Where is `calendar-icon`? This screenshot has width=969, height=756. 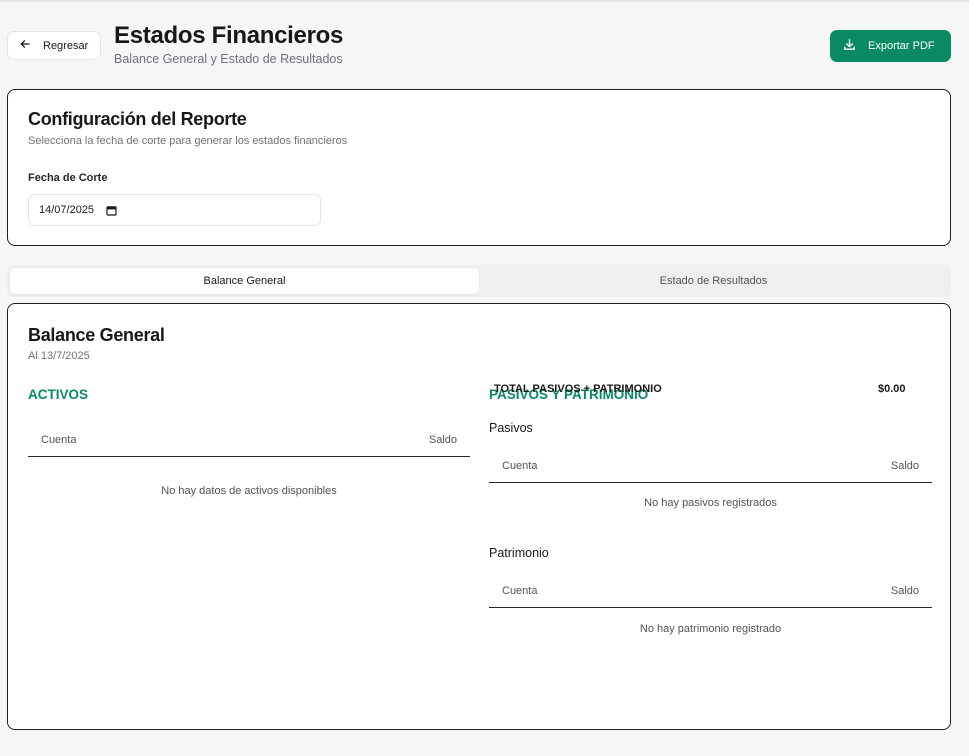 calendar-icon is located at coordinates (111, 210).